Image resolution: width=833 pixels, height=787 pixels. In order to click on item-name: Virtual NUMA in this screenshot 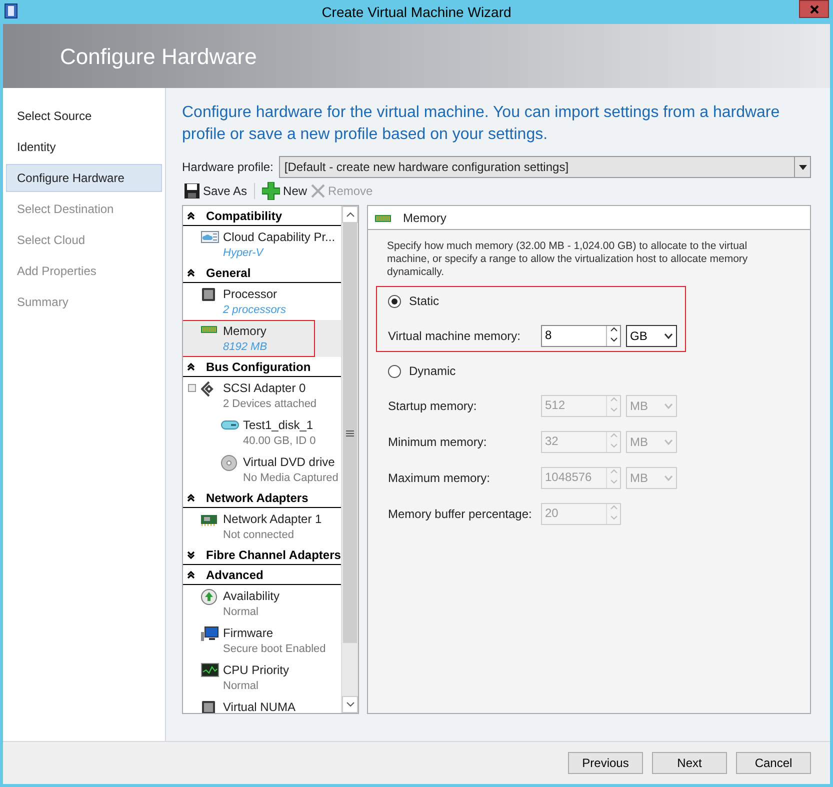, I will do `click(259, 706)`.